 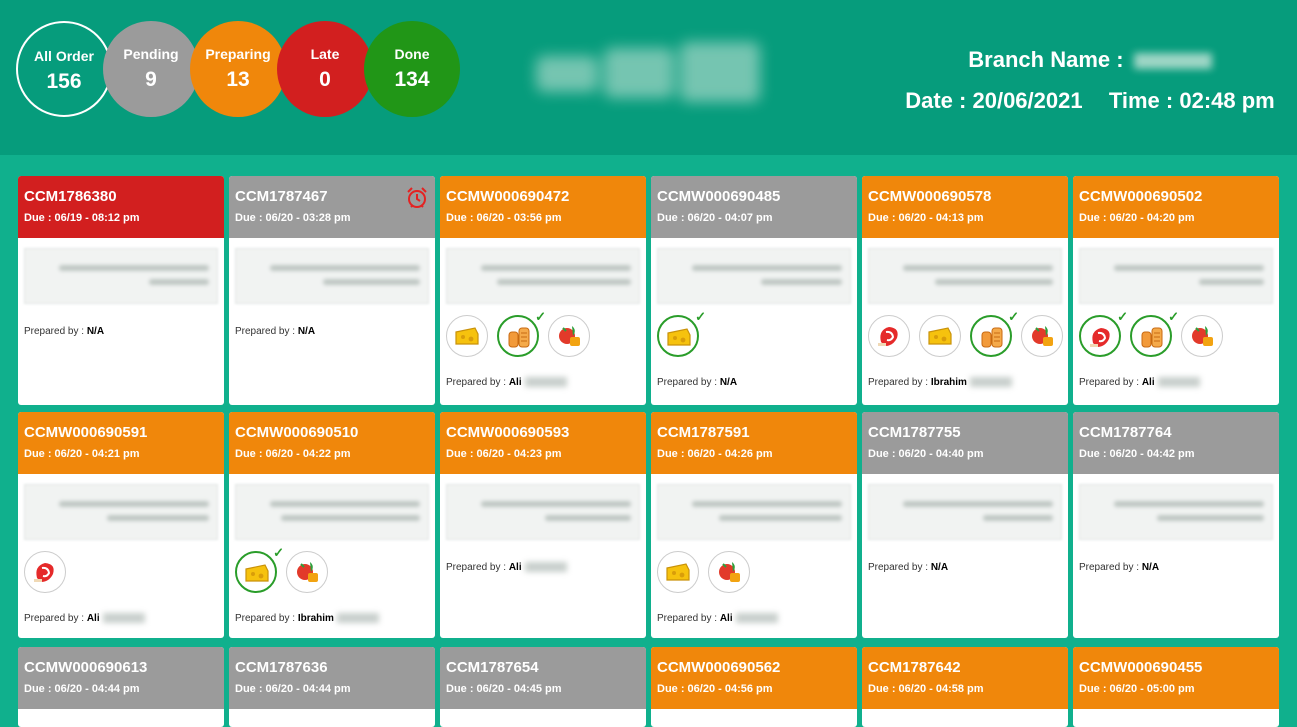 I want to click on order-code: CCM1787764, so click(x=1125, y=432).